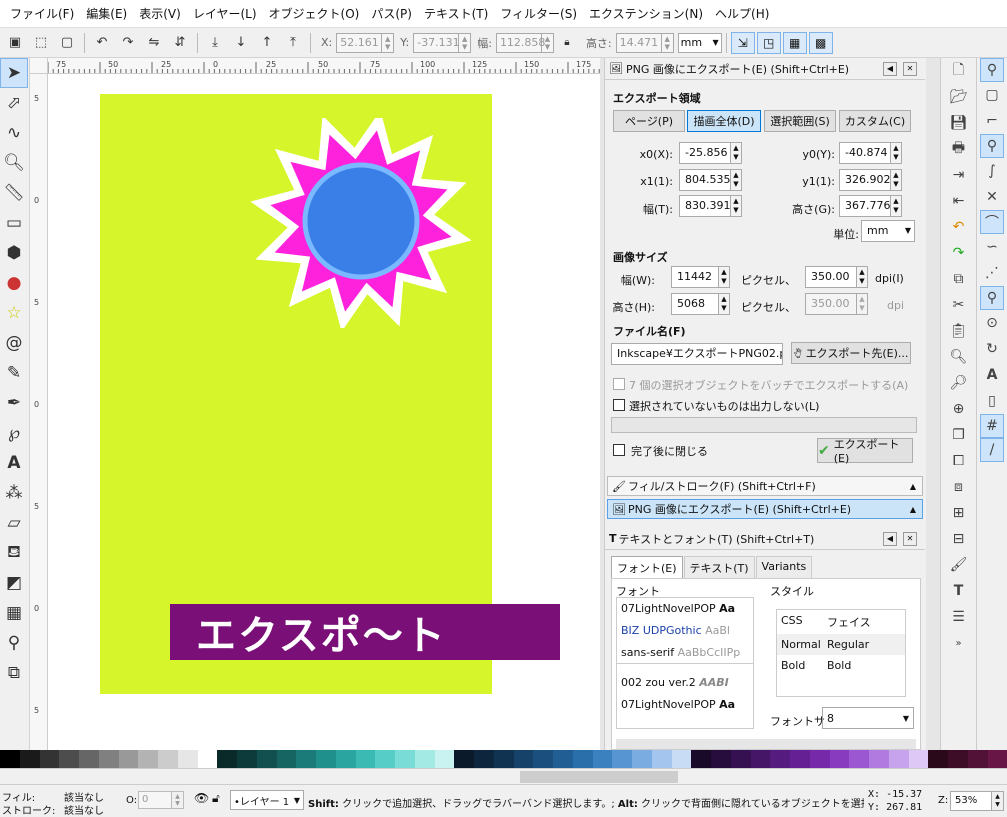 This screenshot has height=817, width=1007. Describe the element at coordinates (742, 14) in the screenshot. I see `menu-help: ヘルプ(H)` at that location.